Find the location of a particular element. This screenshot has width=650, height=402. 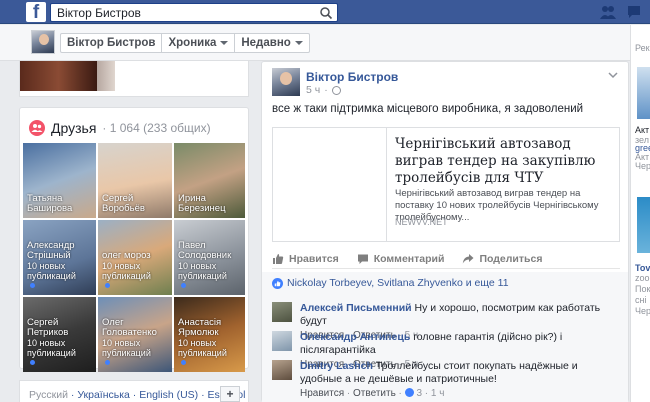

comment-like-link: Нравится is located at coordinates (322, 393).